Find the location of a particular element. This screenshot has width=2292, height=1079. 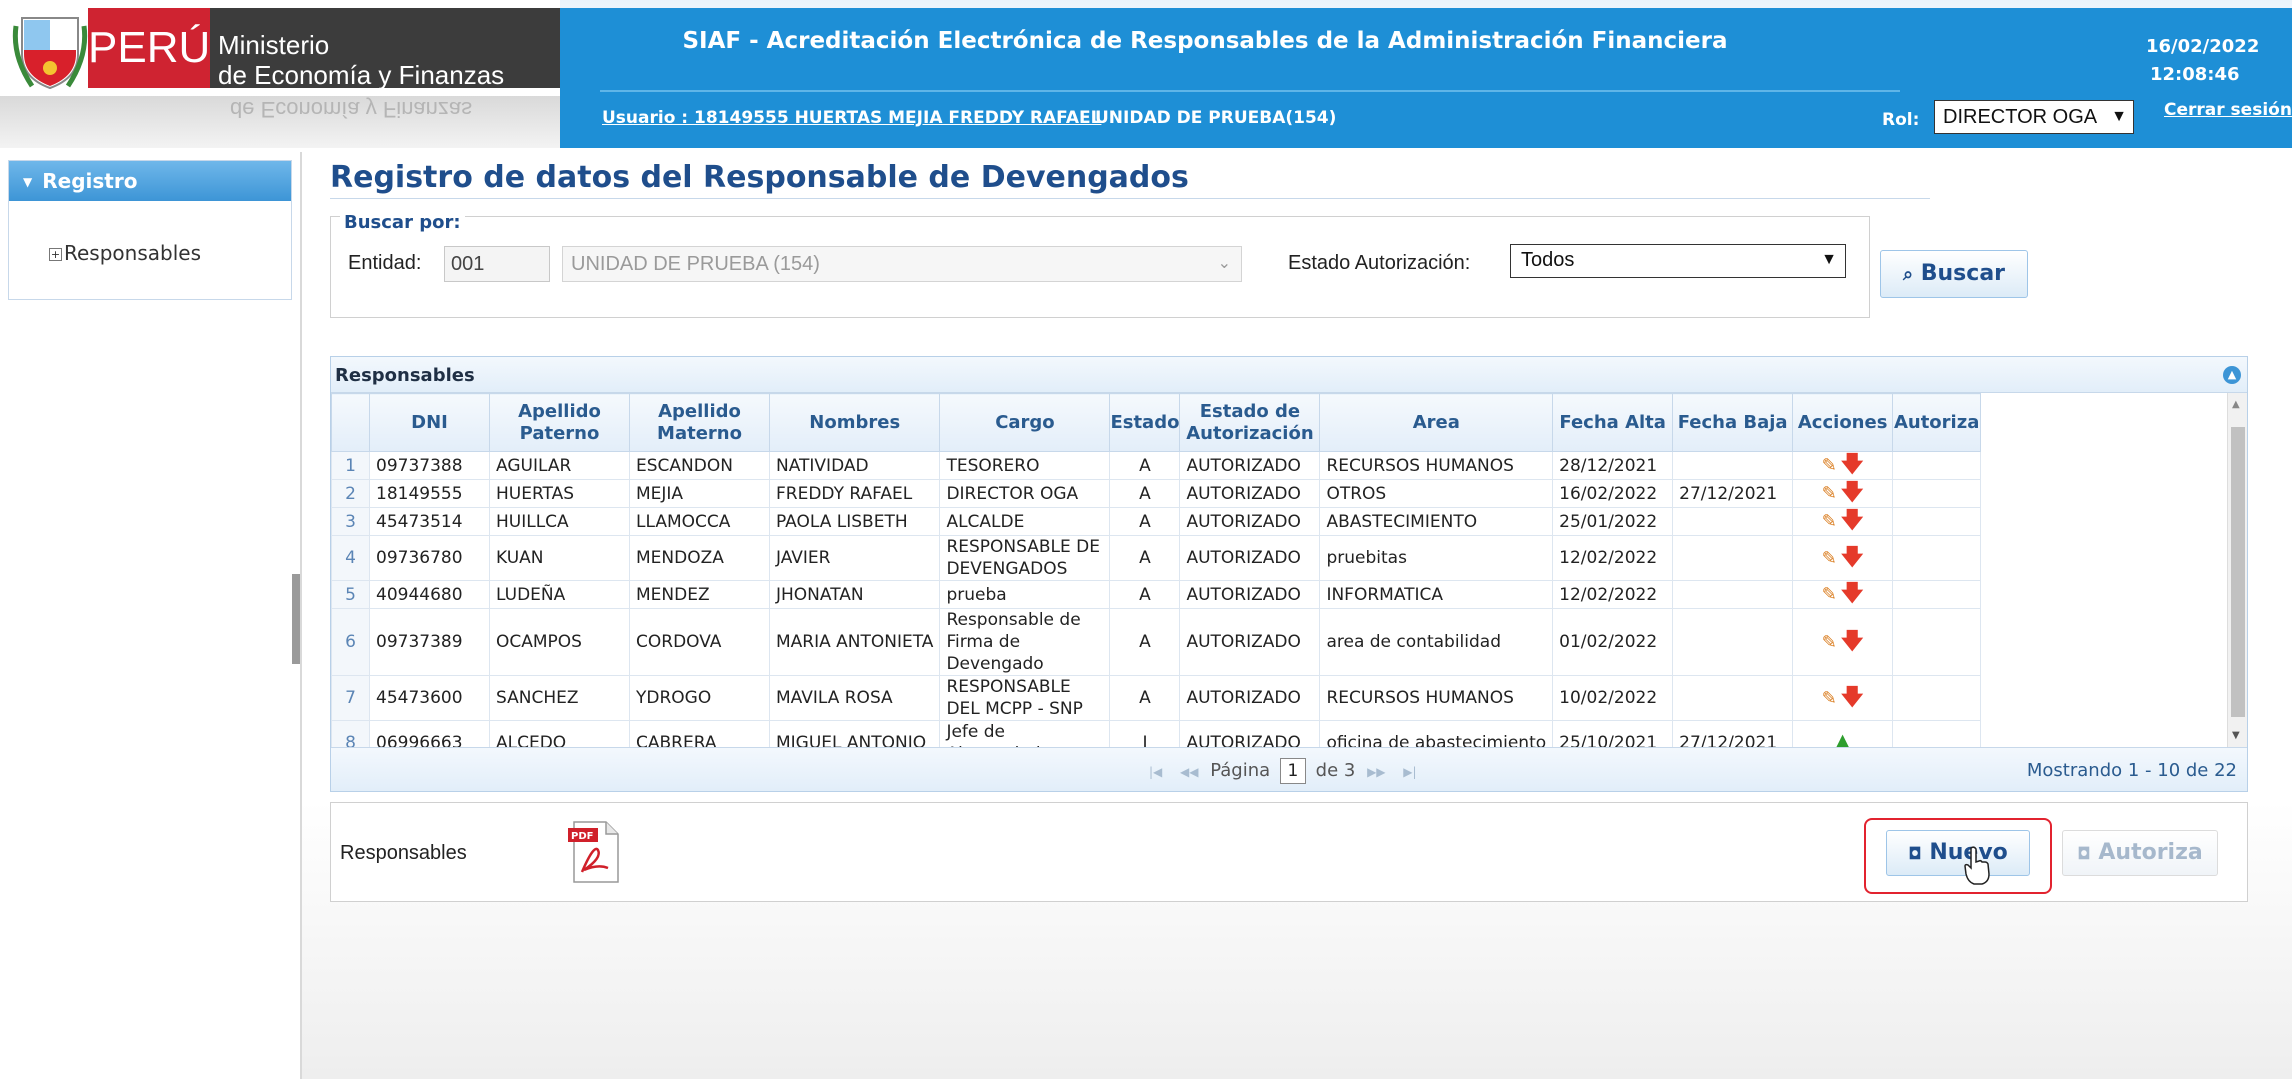

sidebar-section-registro: ▼ Registro is located at coordinates (150, 181).